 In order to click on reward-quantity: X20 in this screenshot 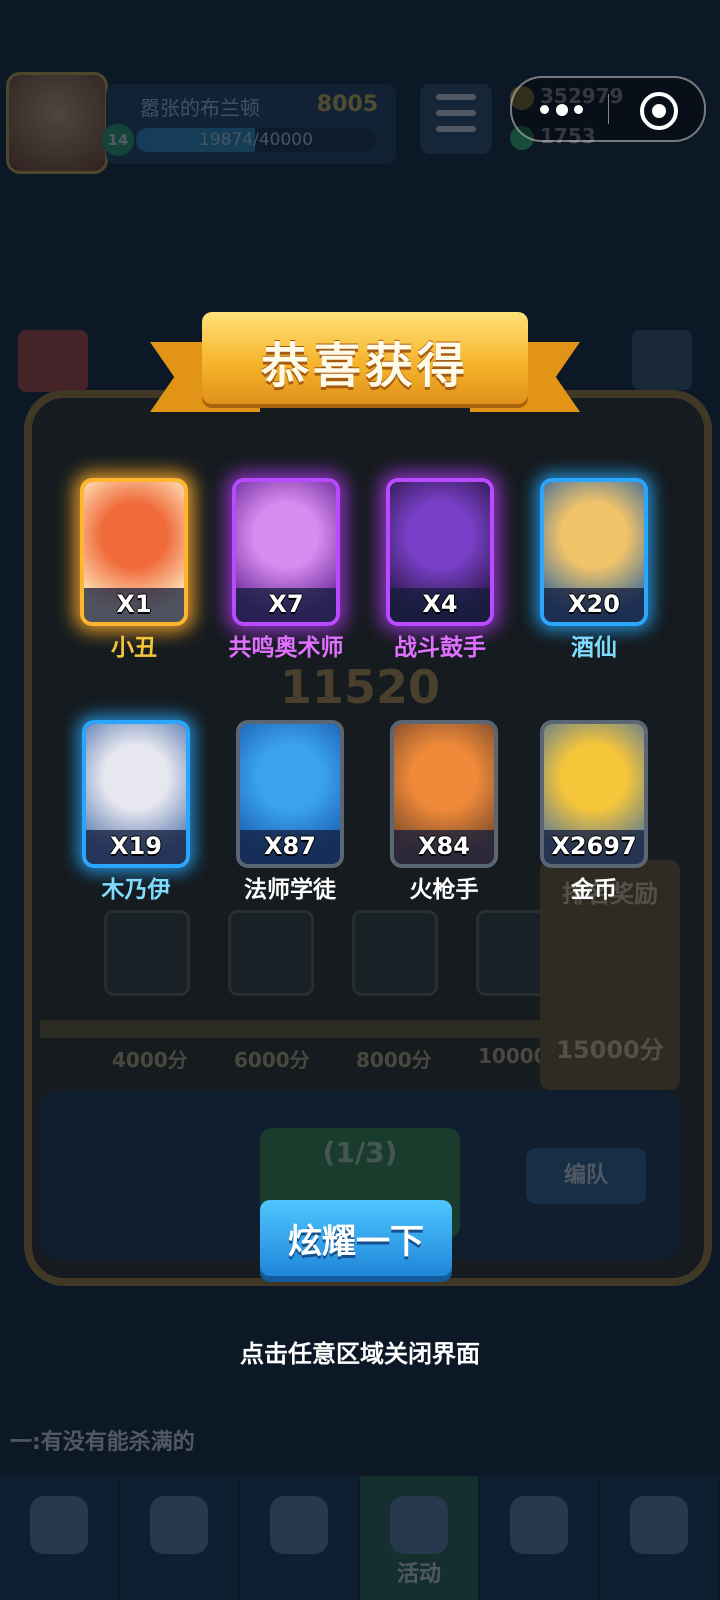, I will do `click(594, 604)`.